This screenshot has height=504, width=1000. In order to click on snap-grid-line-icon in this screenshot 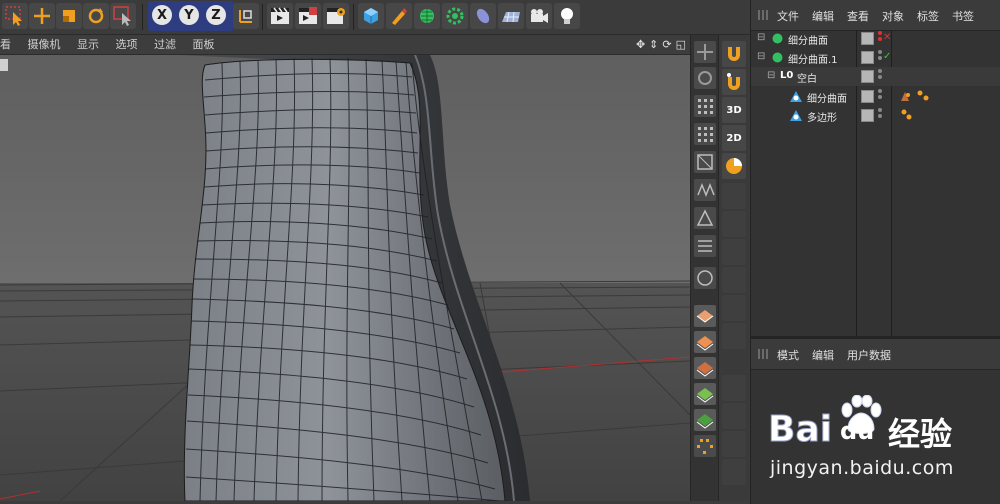, I will do `click(734, 472)`.